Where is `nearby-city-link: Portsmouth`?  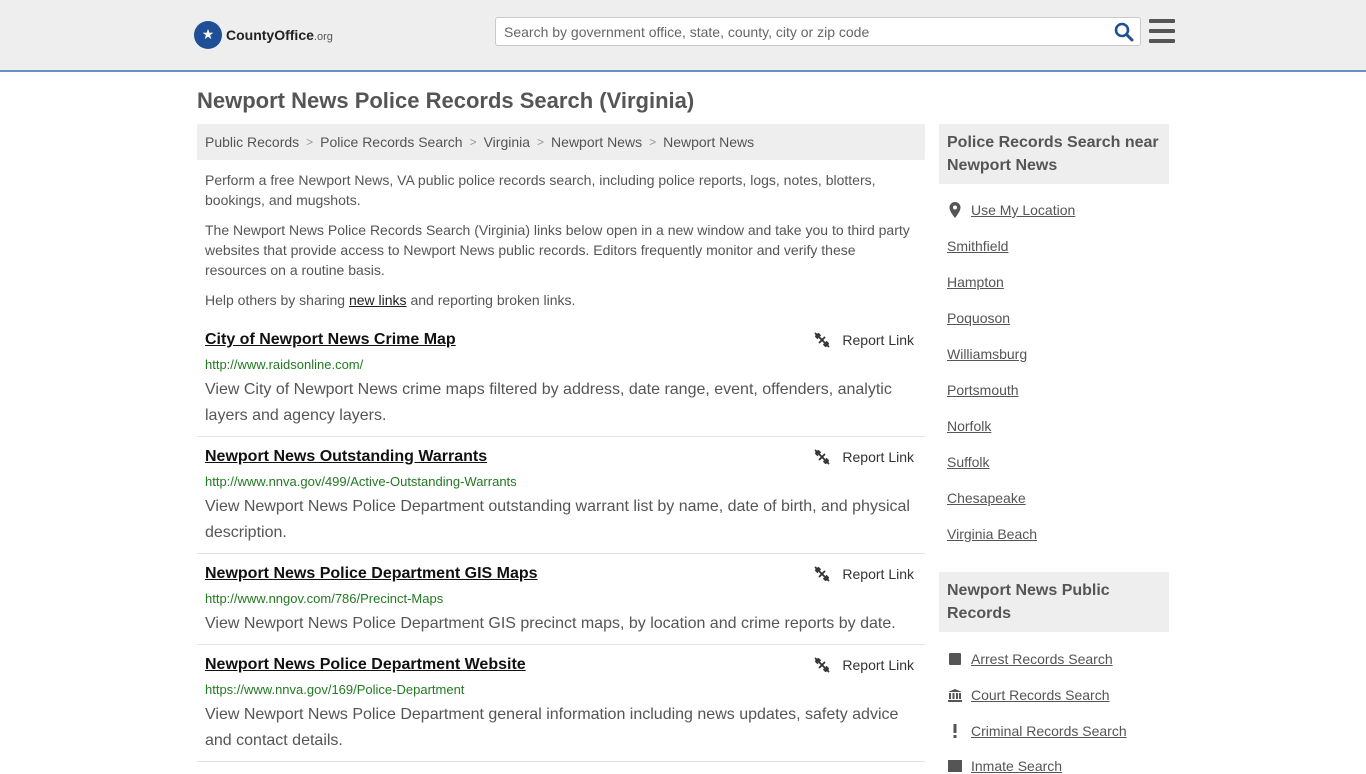 nearby-city-link: Portsmouth is located at coordinates (983, 390).